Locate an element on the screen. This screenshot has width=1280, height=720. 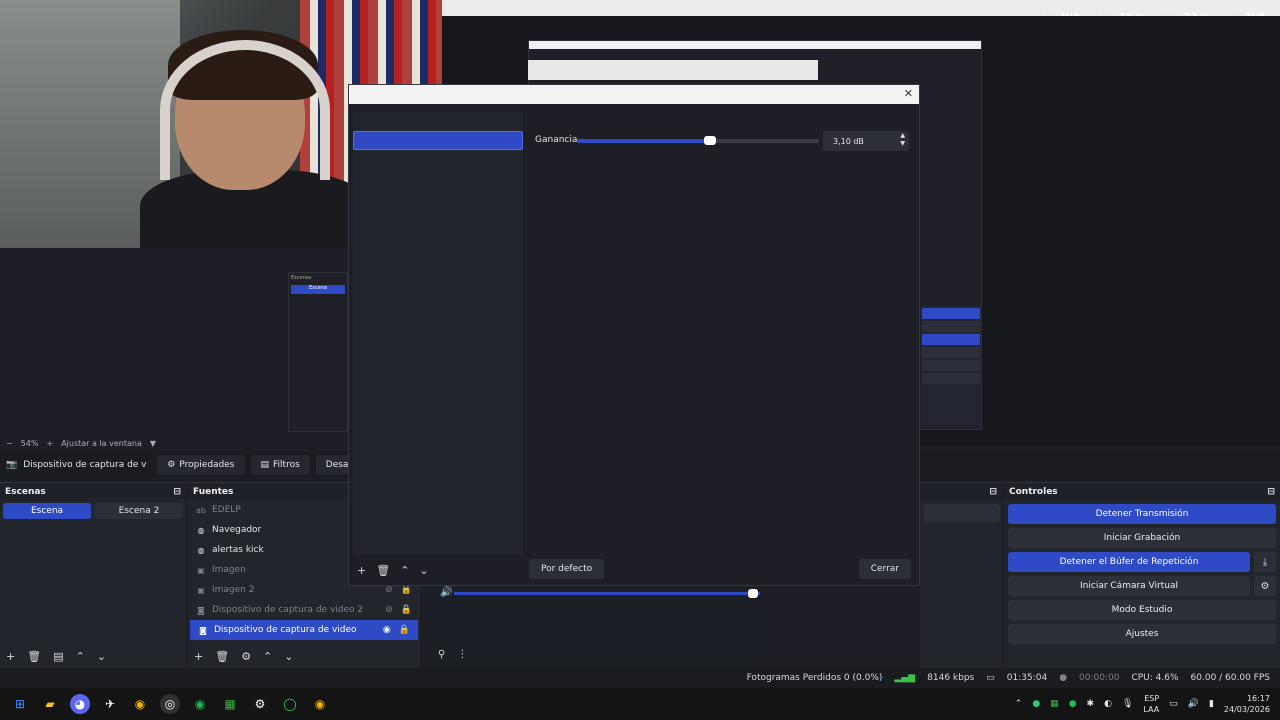
network-icon: ▭ is located at coordinates (1173, 704).